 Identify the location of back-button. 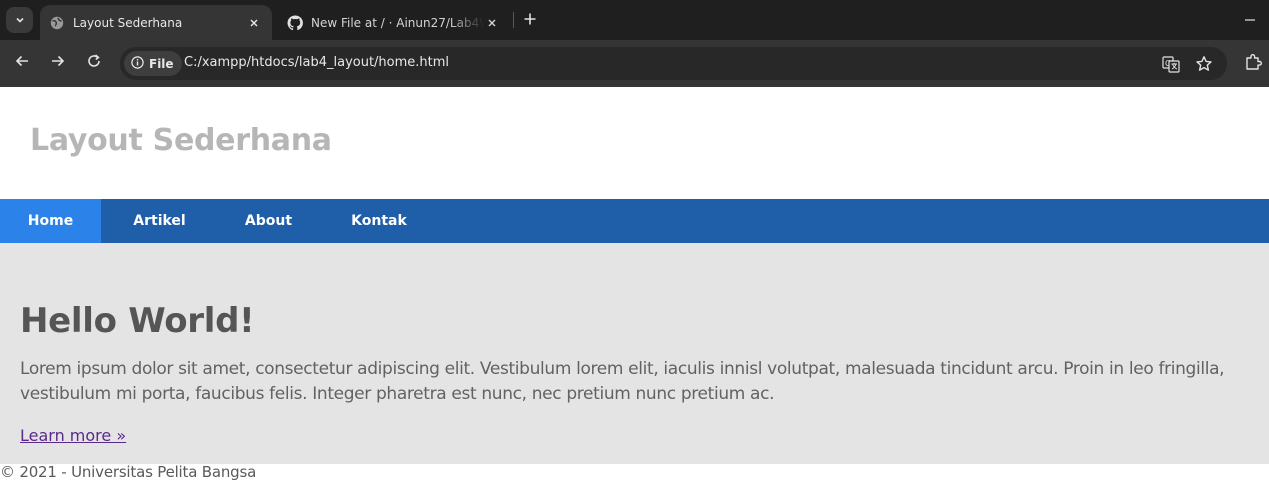
(22, 63).